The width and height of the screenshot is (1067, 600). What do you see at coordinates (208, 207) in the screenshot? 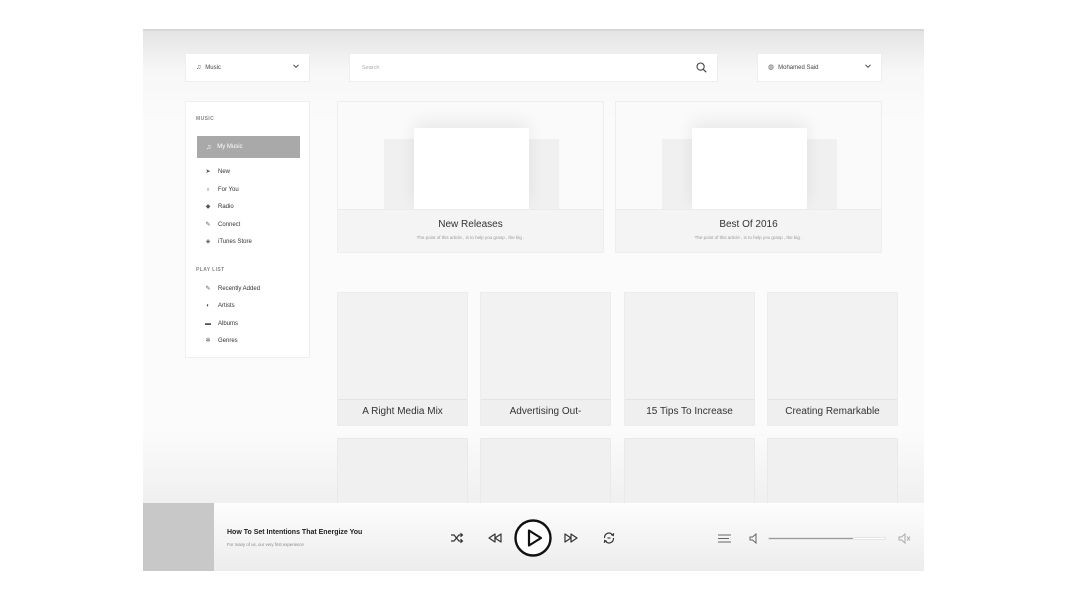
I see `radio-icon: ◆` at bounding box center [208, 207].